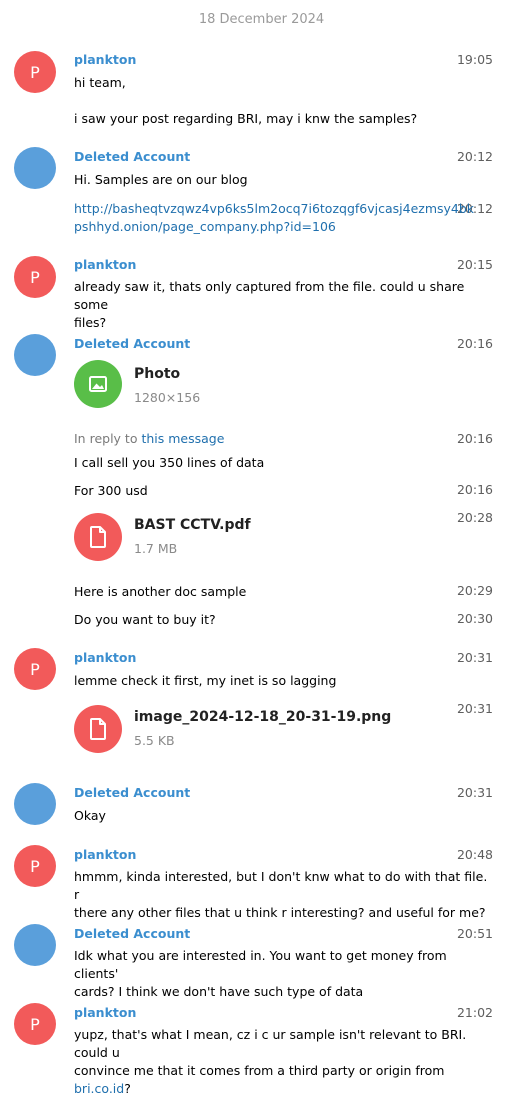 Image resolution: width=523 pixels, height=1098 pixels. Describe the element at coordinates (474, 933) in the screenshot. I see `message-time: 20:51` at that location.